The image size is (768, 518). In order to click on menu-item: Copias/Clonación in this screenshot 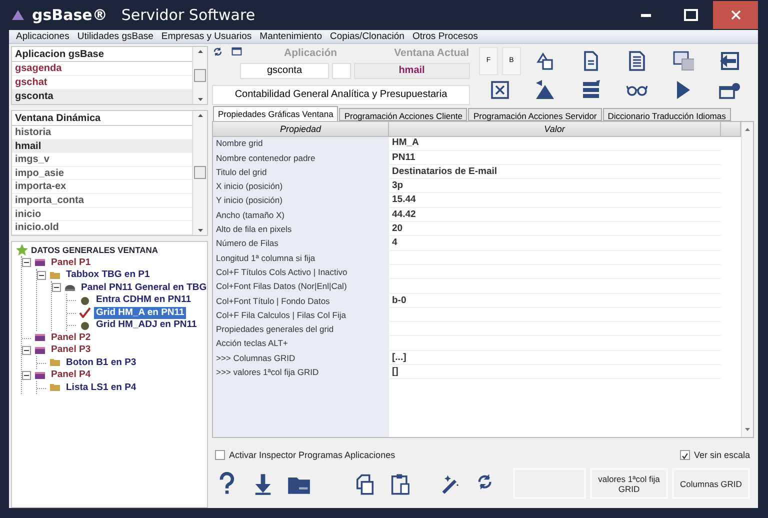, I will do `click(367, 36)`.